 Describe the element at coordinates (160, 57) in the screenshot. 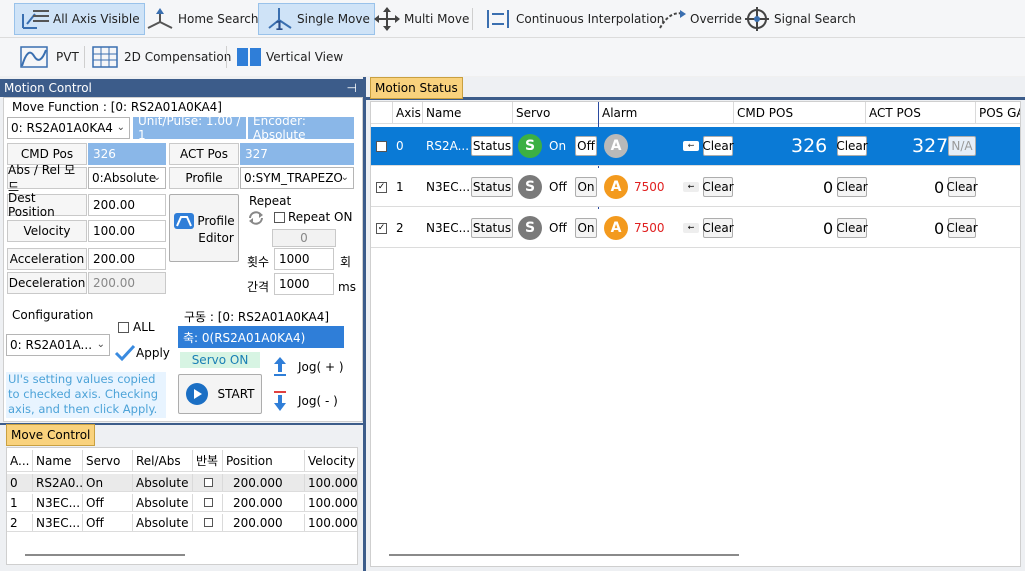

I see `2d-compensation-button: 2D Compensation` at that location.